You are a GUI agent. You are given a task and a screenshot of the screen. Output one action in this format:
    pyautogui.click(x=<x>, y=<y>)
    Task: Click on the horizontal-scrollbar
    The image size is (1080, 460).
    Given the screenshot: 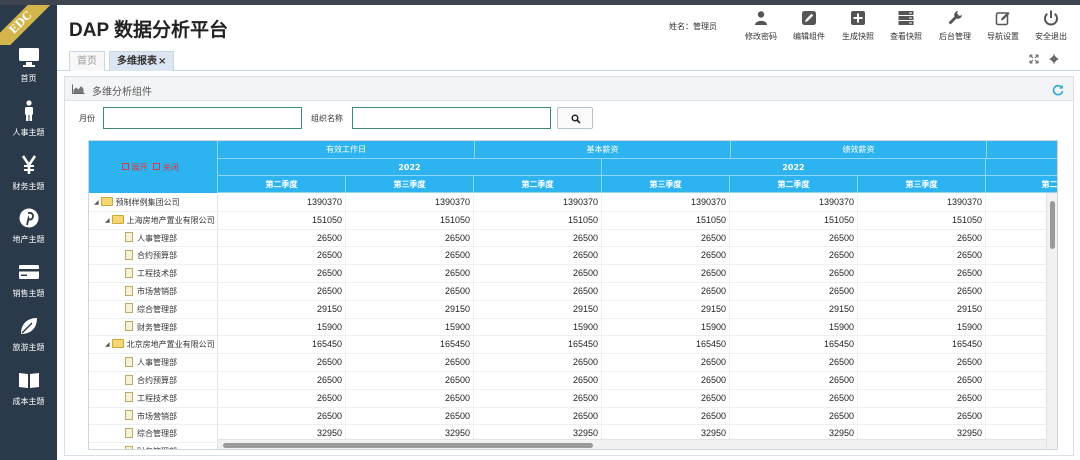 What is the action you would take?
    pyautogui.click(x=632, y=444)
    